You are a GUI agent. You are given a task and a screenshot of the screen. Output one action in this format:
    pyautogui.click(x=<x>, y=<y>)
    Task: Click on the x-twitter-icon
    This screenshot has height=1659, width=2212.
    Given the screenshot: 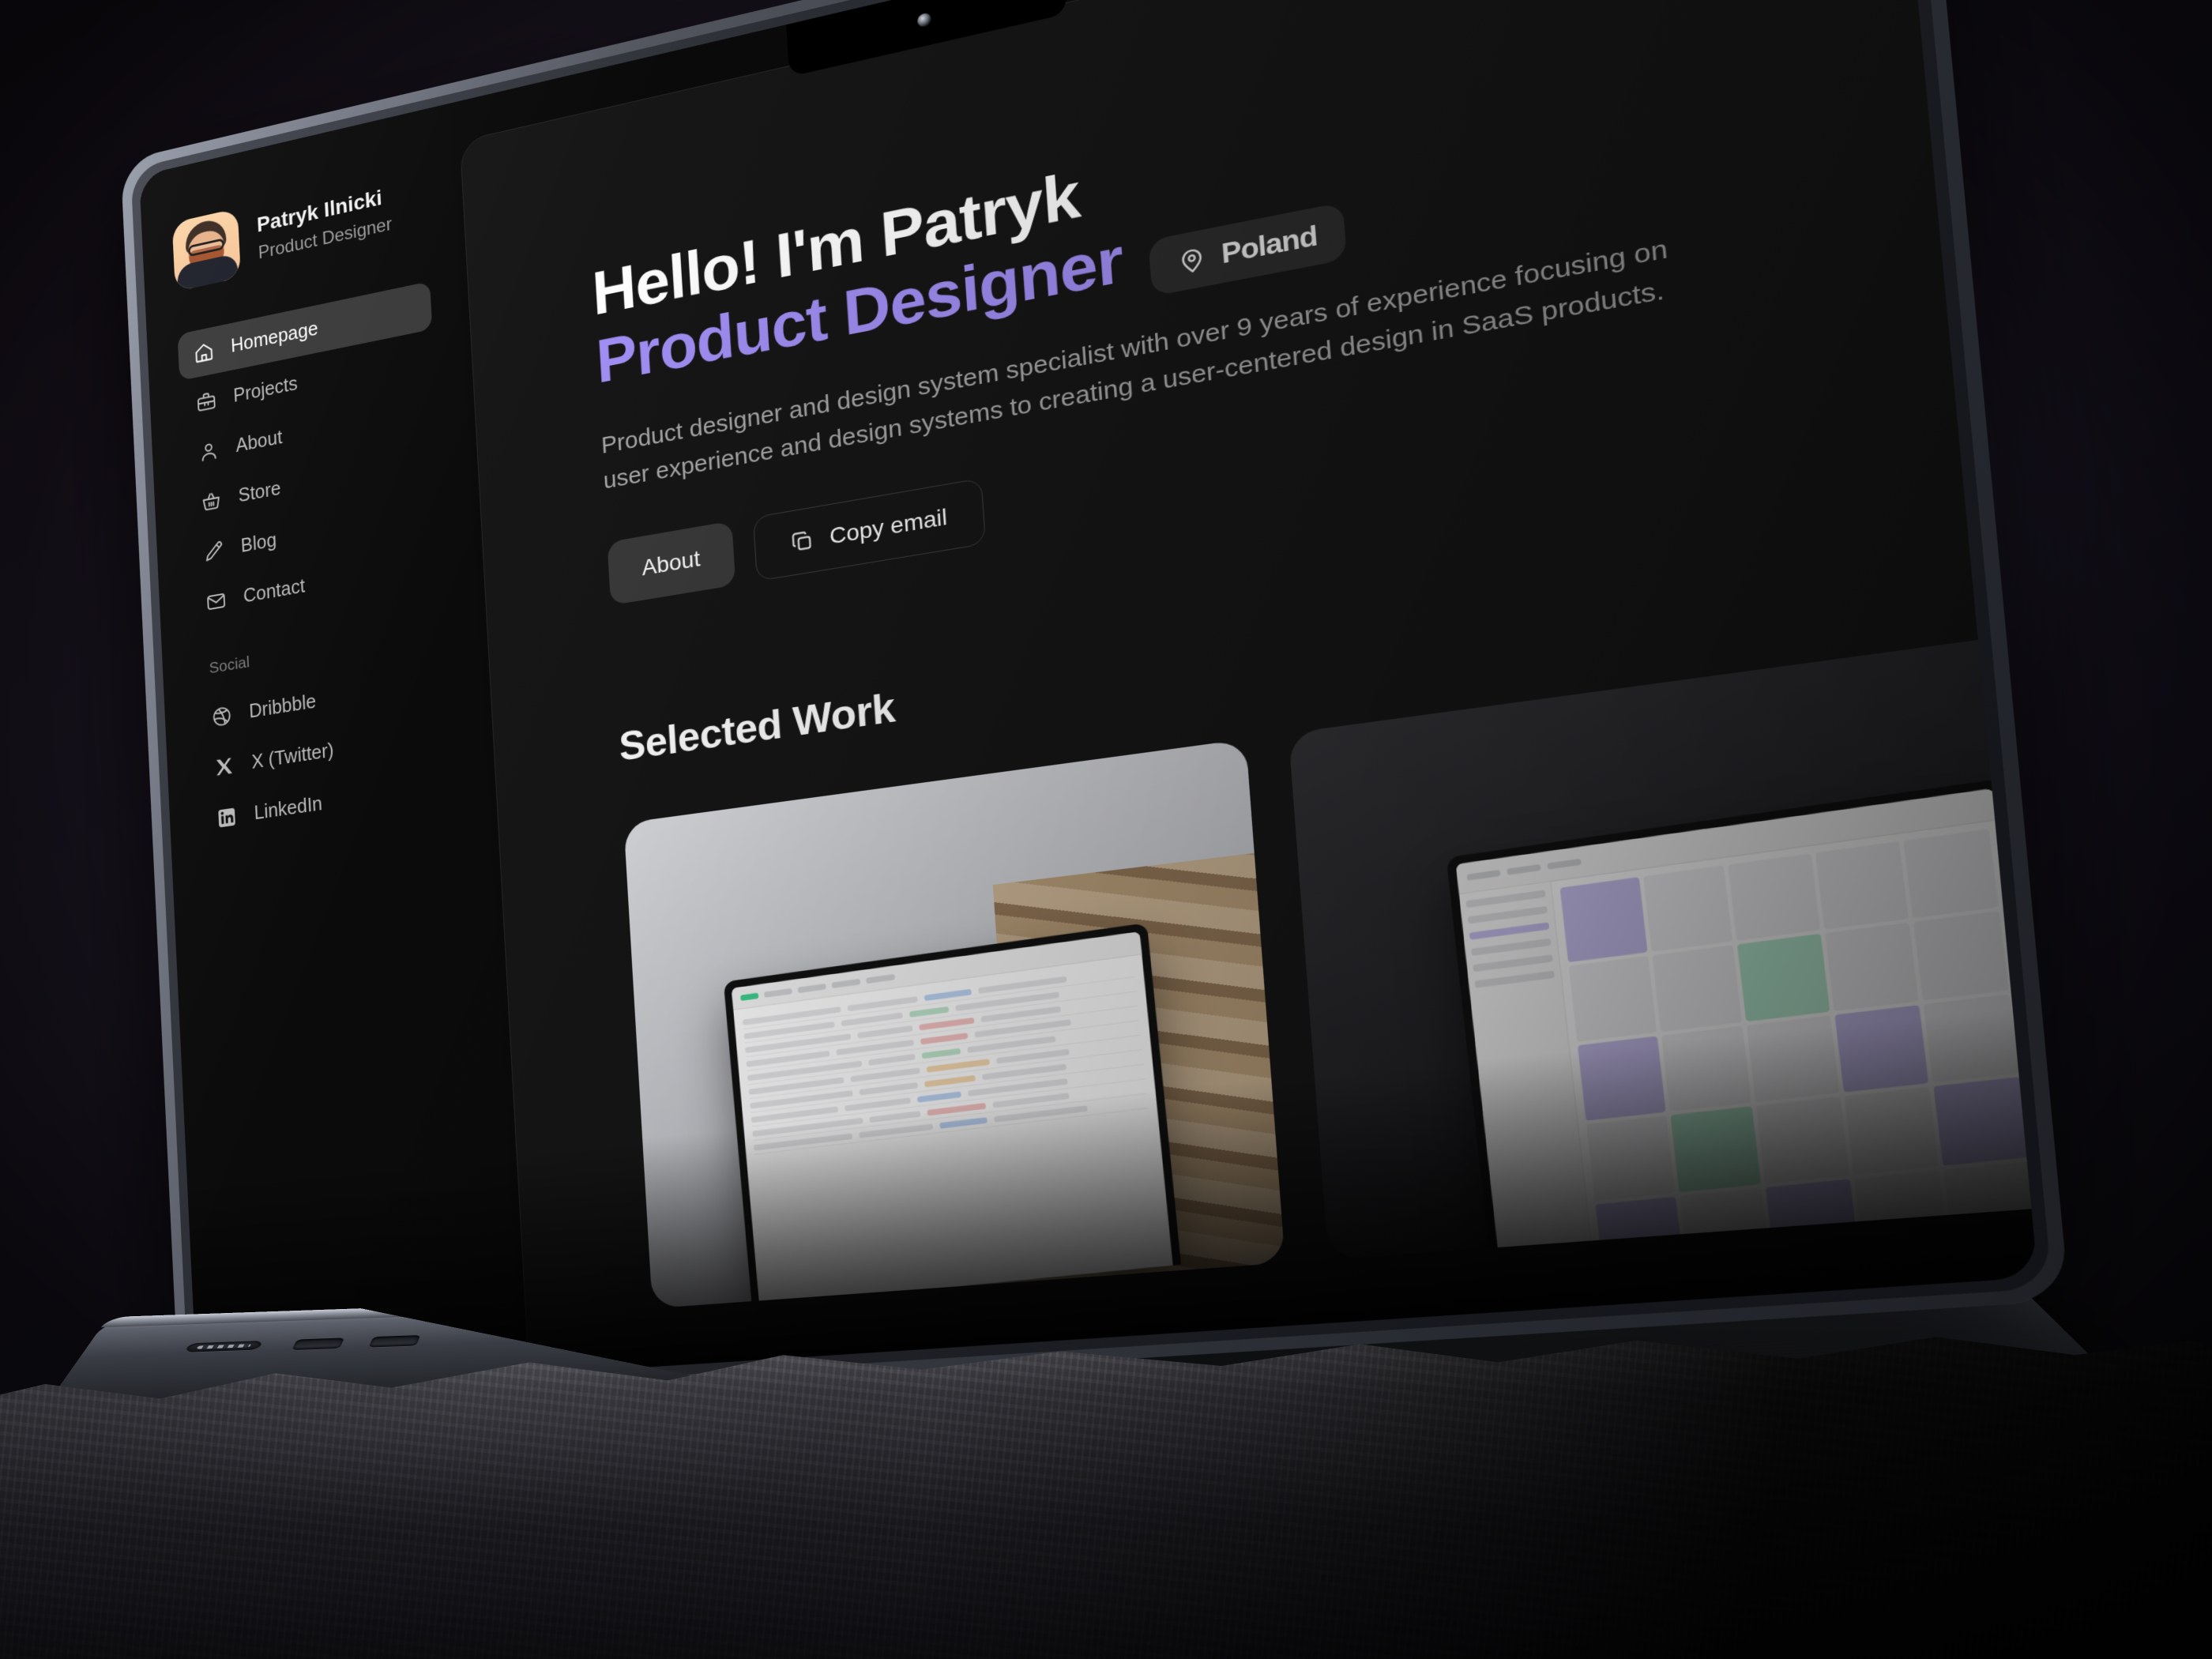 What is the action you would take?
    pyautogui.click(x=224, y=767)
    